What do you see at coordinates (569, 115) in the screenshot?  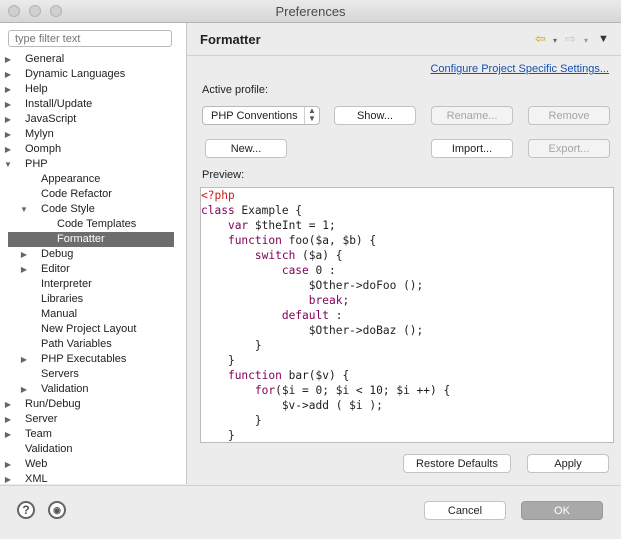 I see `remove-button: Remove` at bounding box center [569, 115].